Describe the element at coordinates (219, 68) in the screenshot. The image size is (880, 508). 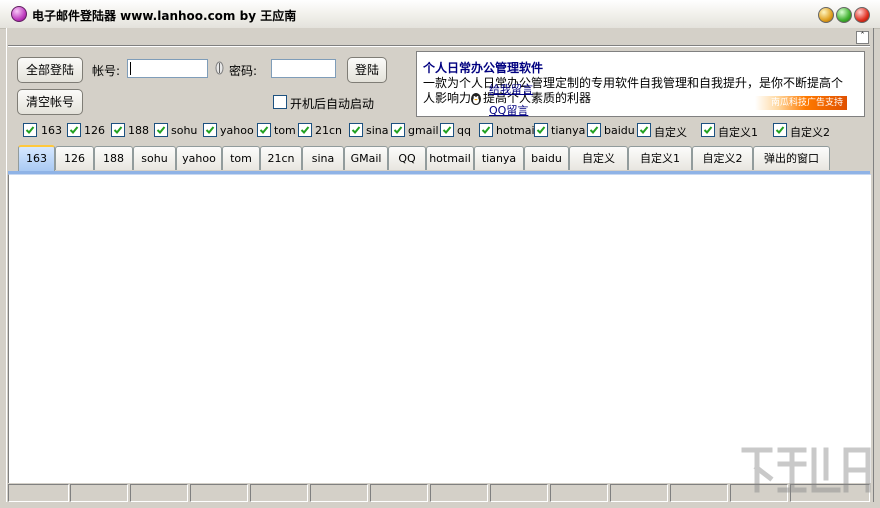
I see `key-icon` at that location.